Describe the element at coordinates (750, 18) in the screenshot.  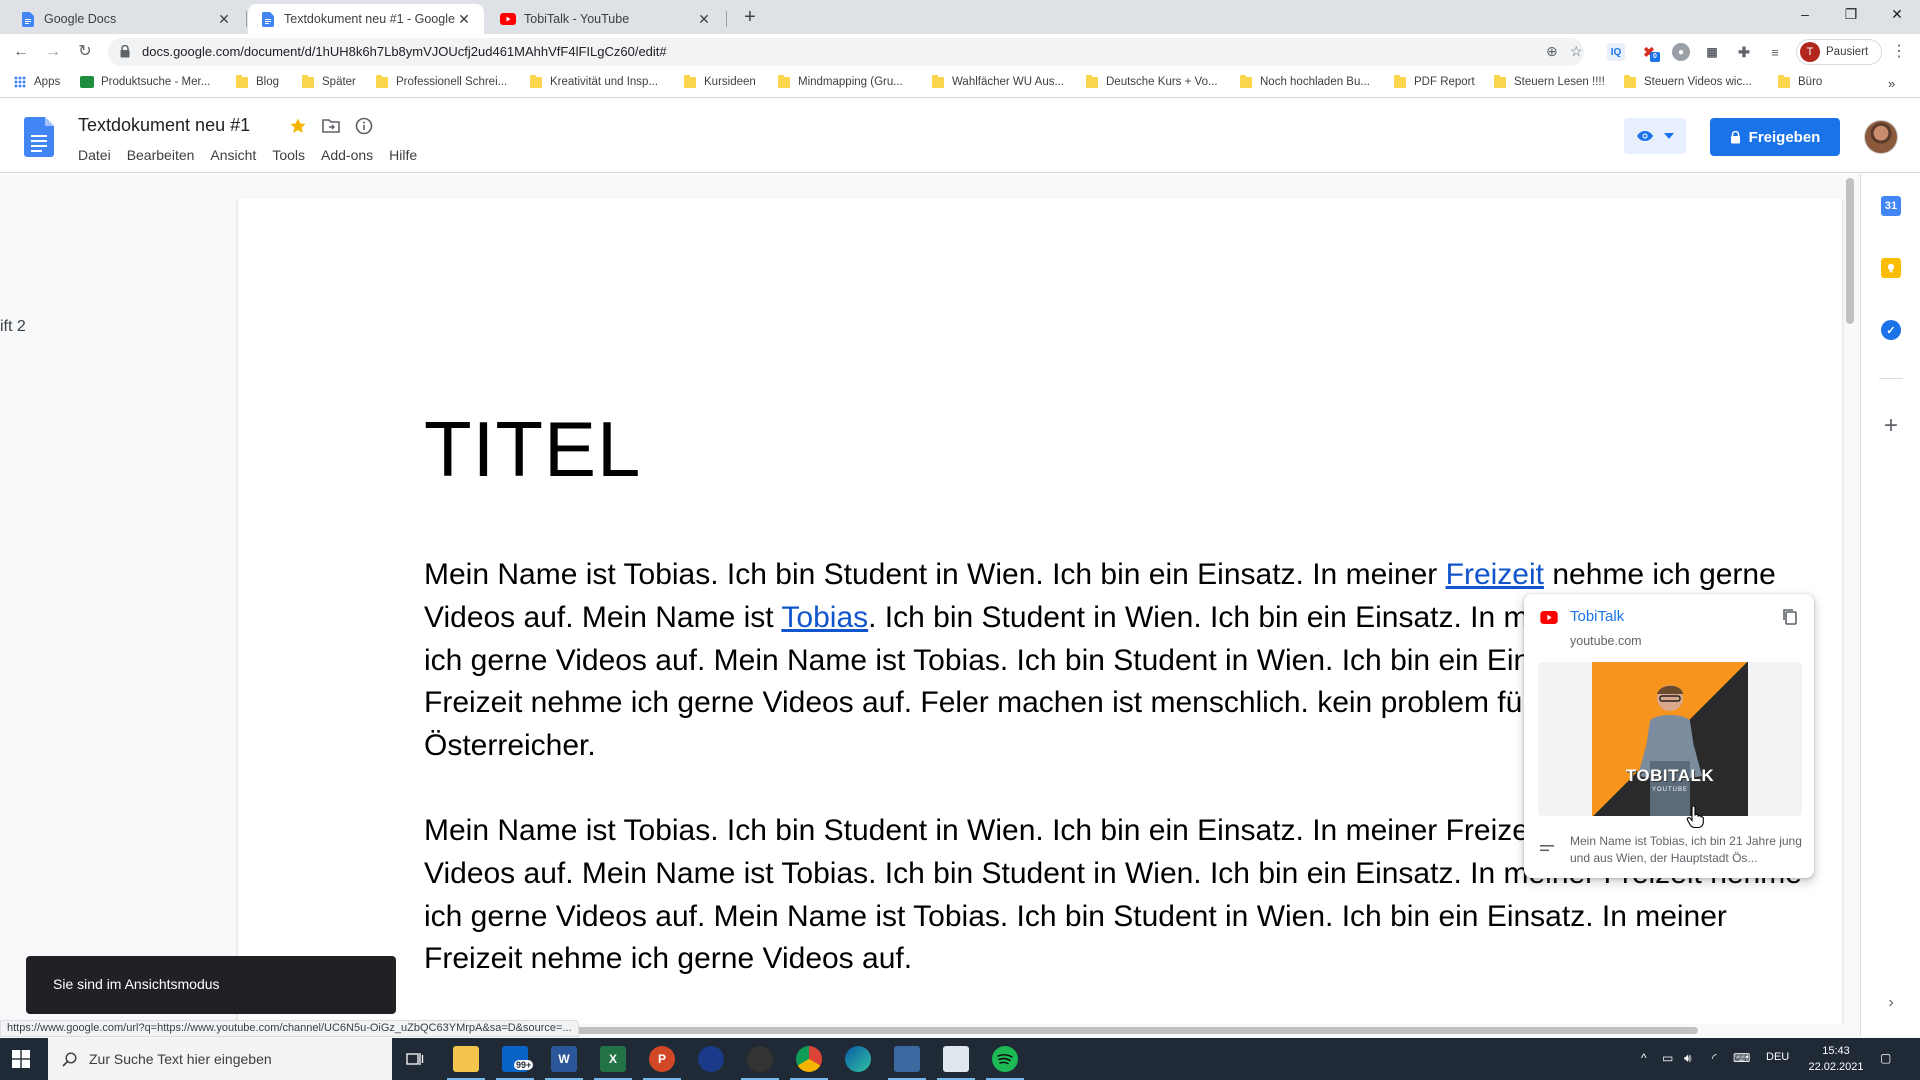
I see `new-tab-button: +` at that location.